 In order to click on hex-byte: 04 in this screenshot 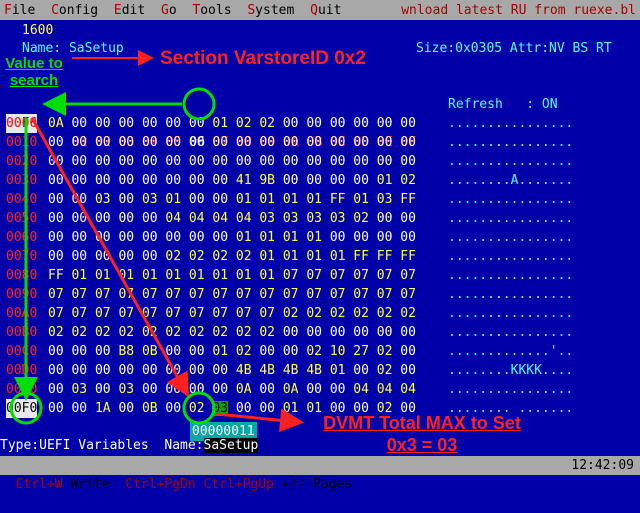, I will do `click(244, 218)`.